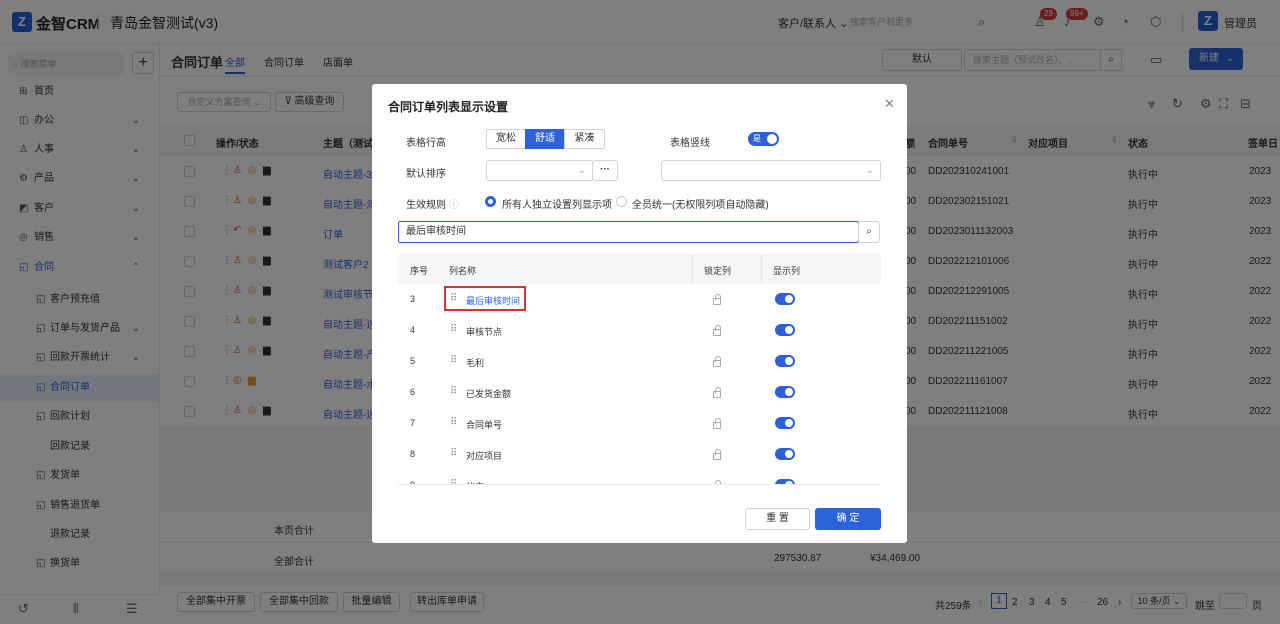  What do you see at coordinates (639, 392) in the screenshot?
I see `column-row: 6 ⠿ 已发货金额` at bounding box center [639, 392].